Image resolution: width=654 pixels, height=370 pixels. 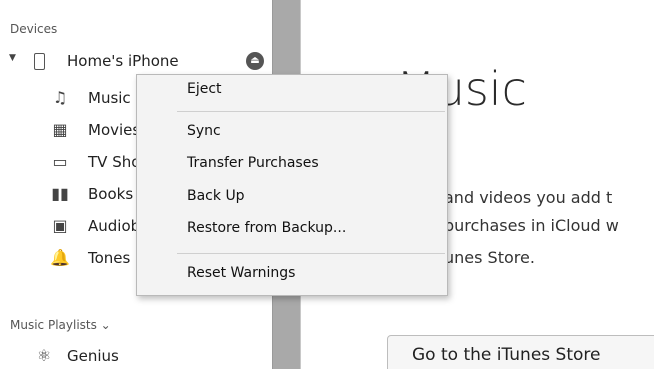 What do you see at coordinates (60, 97) in the screenshot?
I see `music-note-icon: ♫` at bounding box center [60, 97].